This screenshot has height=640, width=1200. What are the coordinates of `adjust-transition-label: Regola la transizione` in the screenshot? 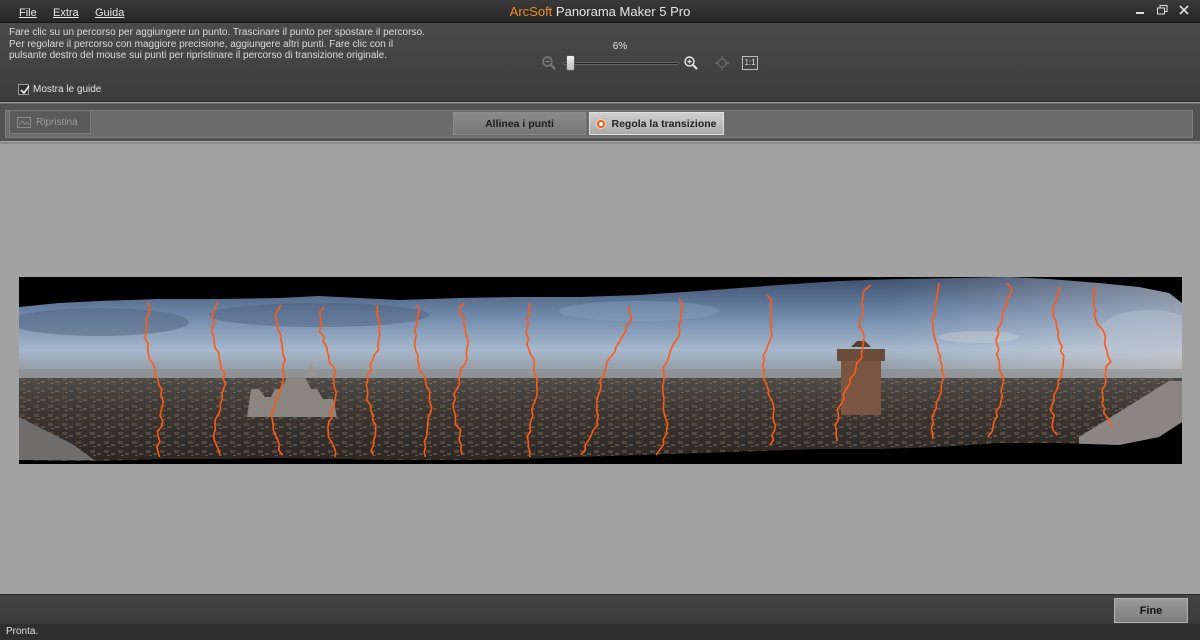 It's located at (664, 123).